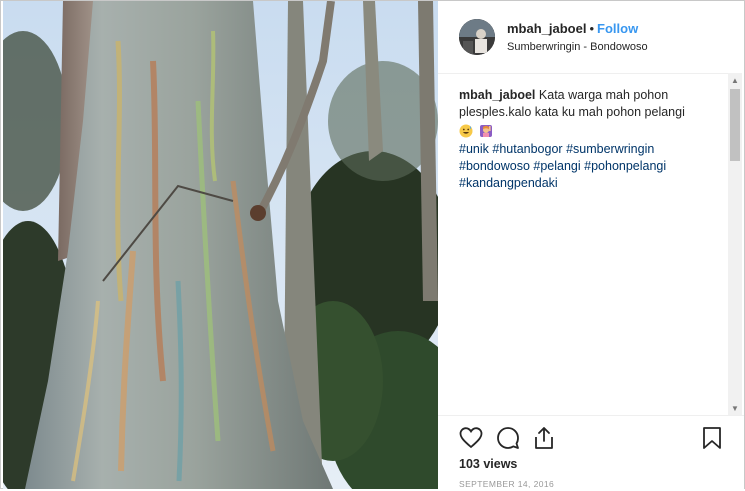 This screenshot has height=491, width=745. Describe the element at coordinates (506, 484) in the screenshot. I see `post-date: SEPTEMBER 14, 2016` at that location.